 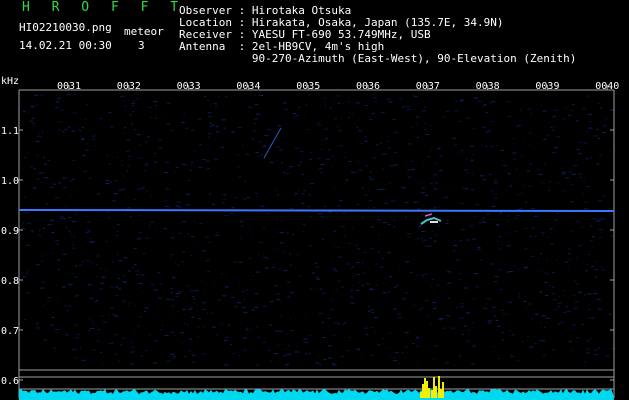 I want to click on time-tick-label: 0040, so click(x=607, y=86).